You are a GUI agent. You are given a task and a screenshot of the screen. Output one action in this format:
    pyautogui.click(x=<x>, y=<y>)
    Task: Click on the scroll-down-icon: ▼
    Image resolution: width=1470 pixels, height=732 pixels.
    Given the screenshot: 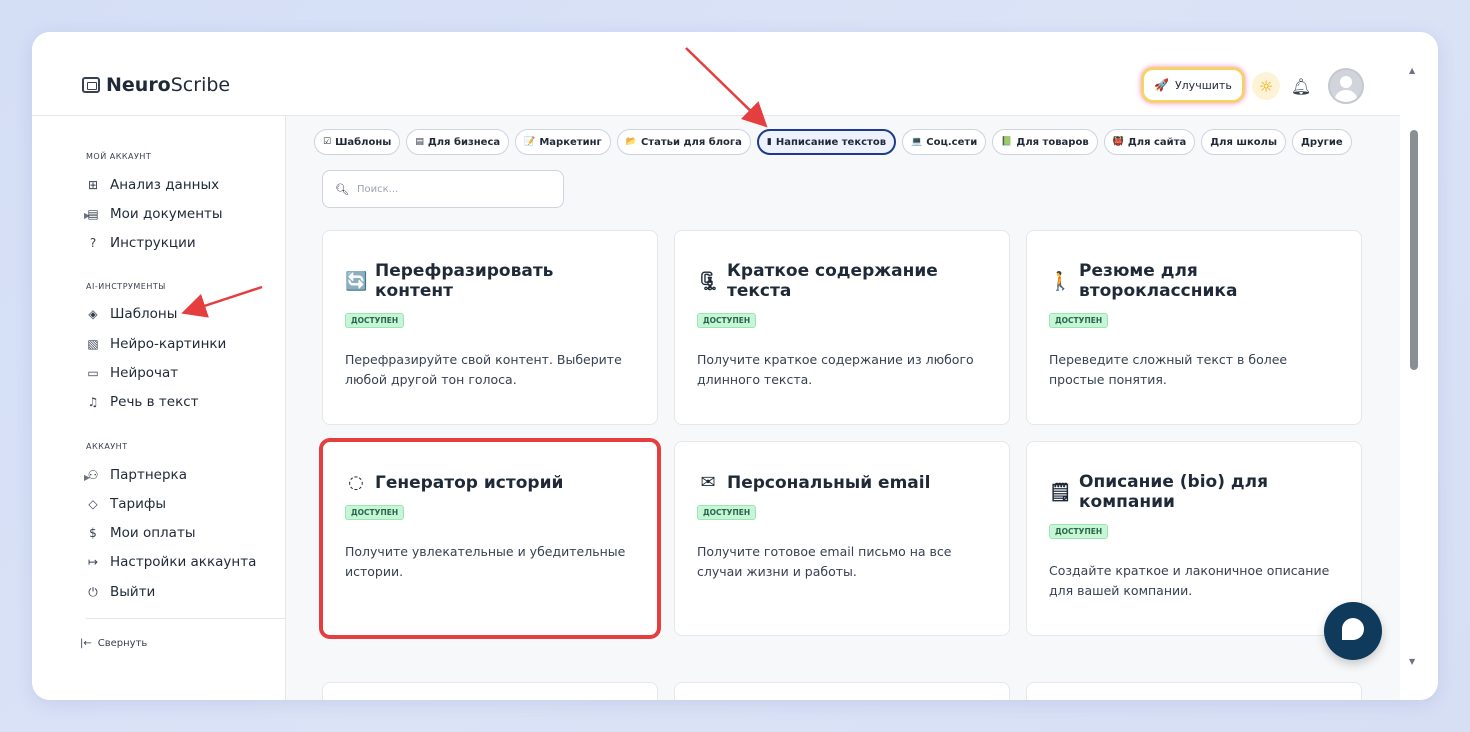 What is the action you would take?
    pyautogui.click(x=1412, y=661)
    